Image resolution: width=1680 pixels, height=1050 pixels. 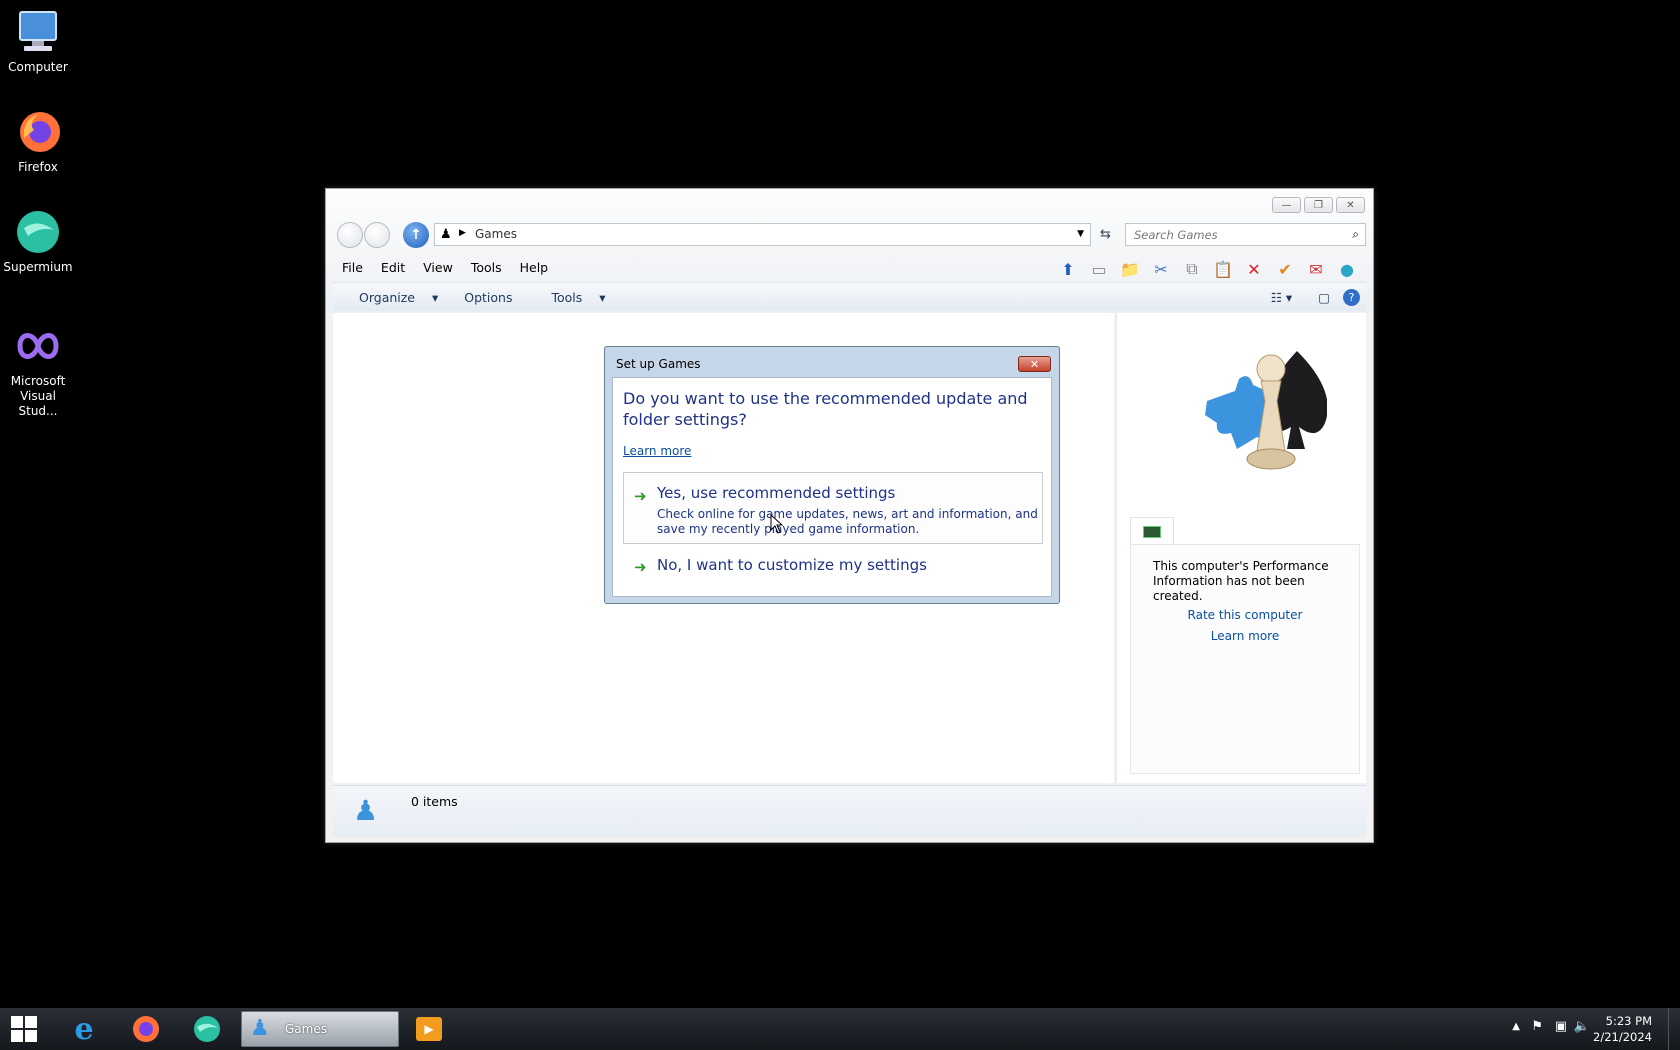 I want to click on learn-more-link: Learn more, so click(x=1245, y=636).